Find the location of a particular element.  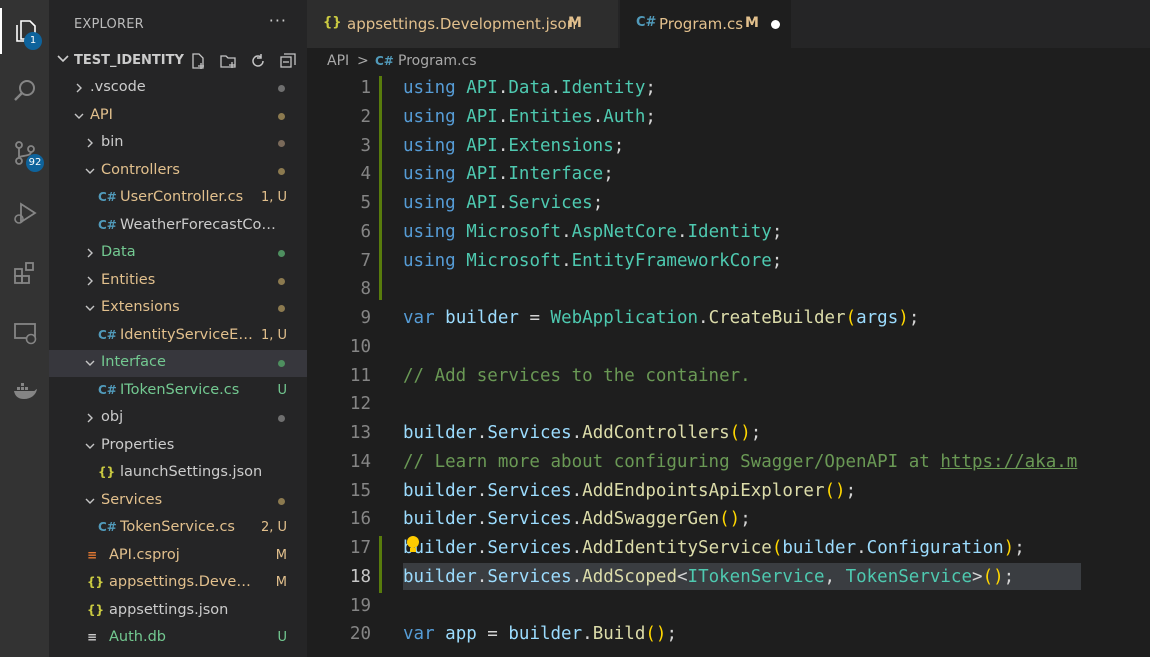

remote-explorer-icon is located at coordinates (24, 334).